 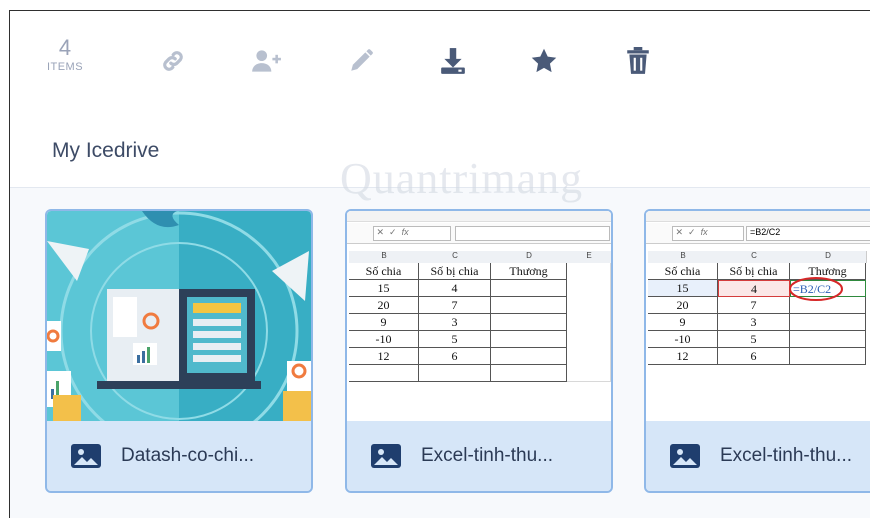 I want to click on highlight-ellipse, so click(x=816, y=289).